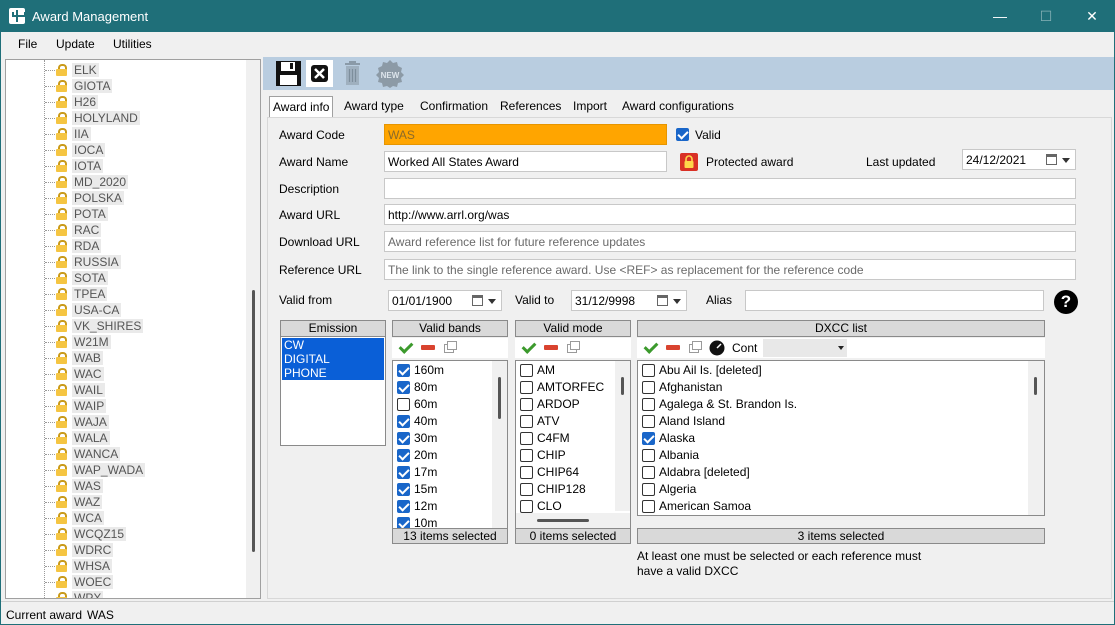 This screenshot has height=625, width=1115. I want to click on modes-hscrollbar, so click(573, 521).